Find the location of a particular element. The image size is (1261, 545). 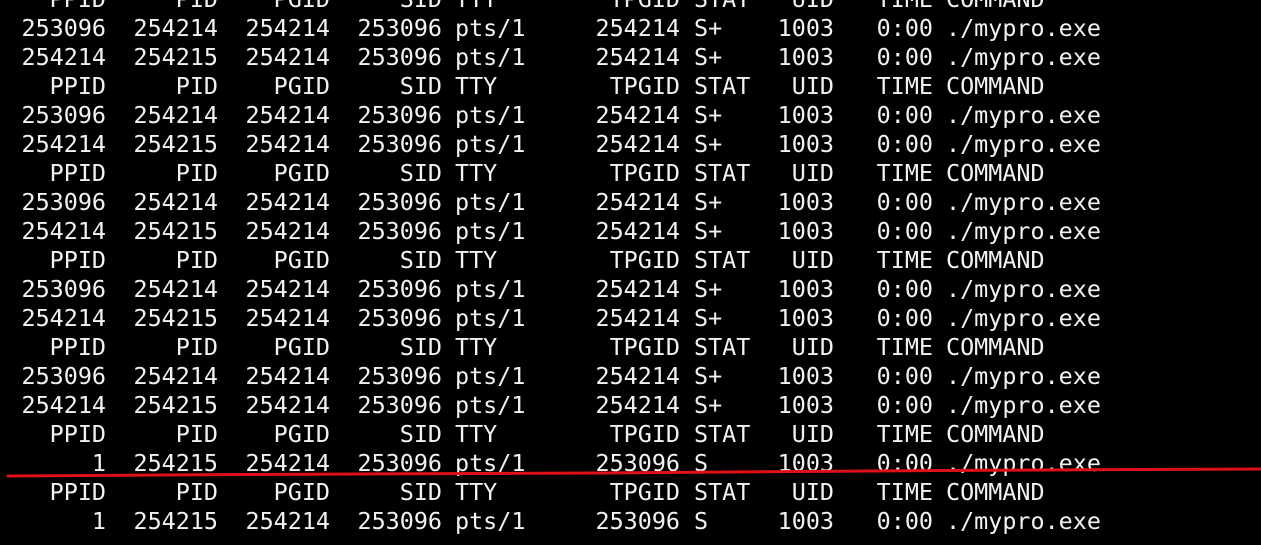

ps-col-tpgid: TPGID is located at coordinates (644, 492).